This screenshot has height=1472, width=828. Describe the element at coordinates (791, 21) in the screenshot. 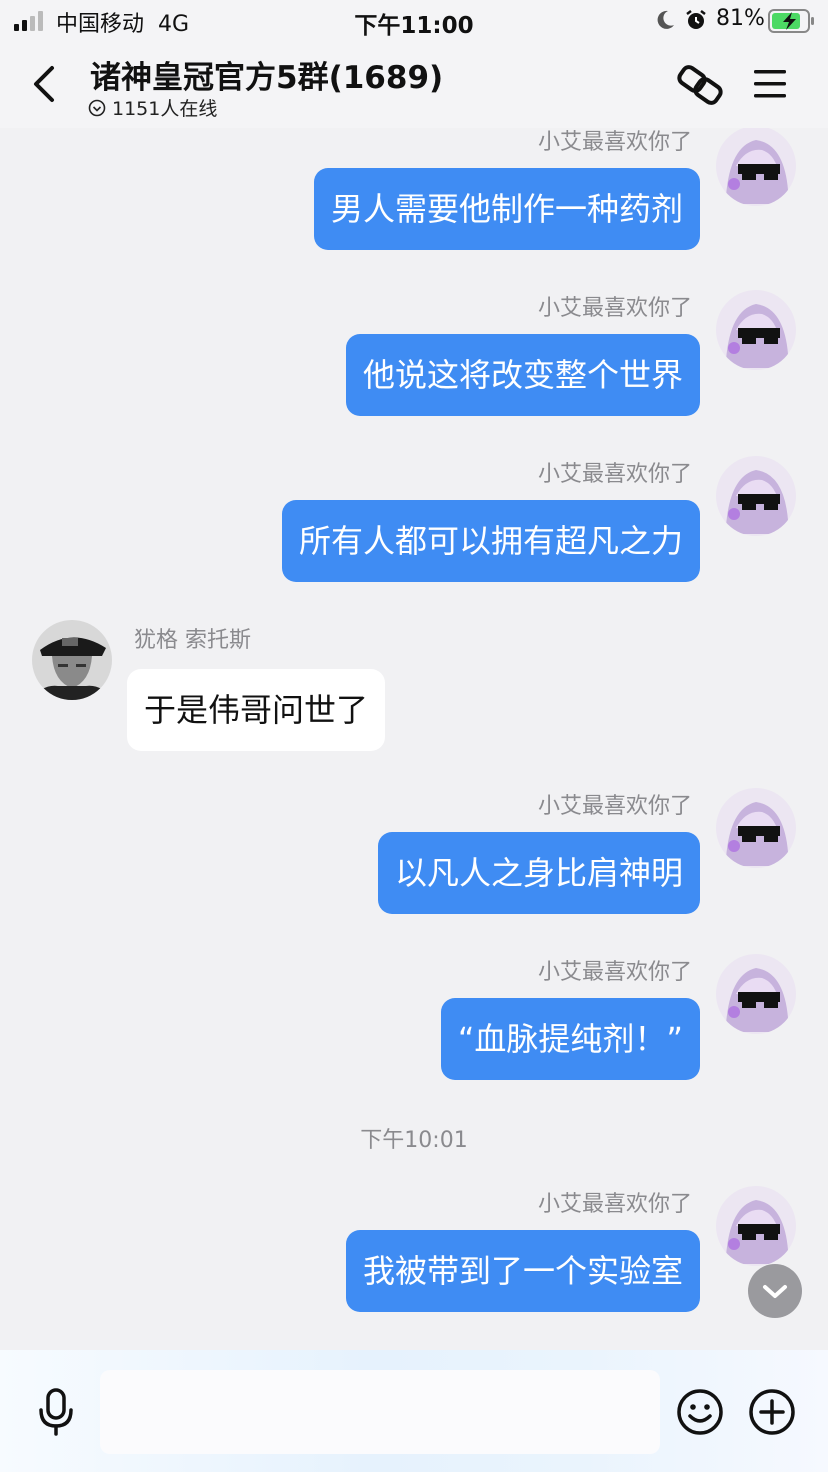

I see `battery-icon` at that location.